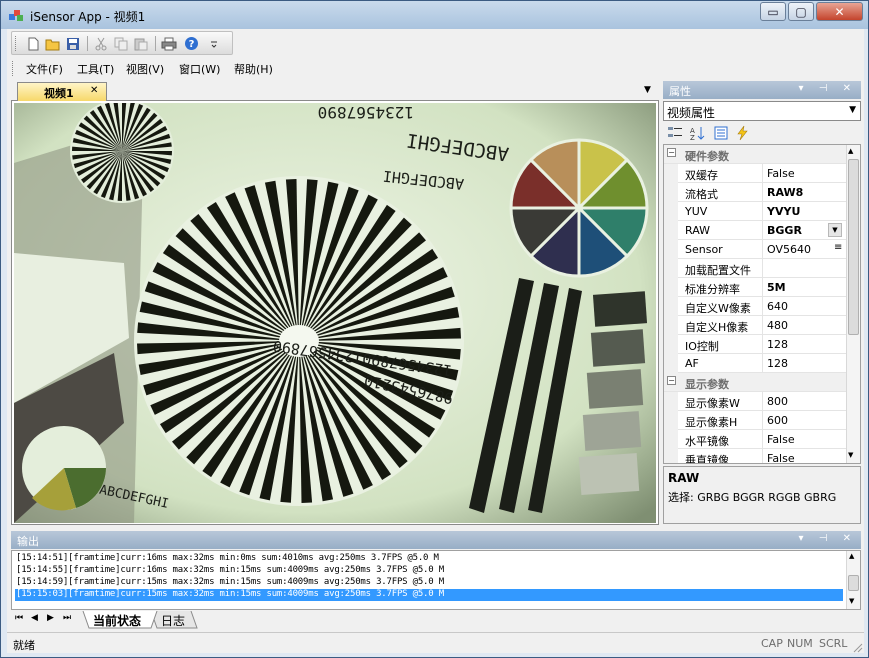 The height and width of the screenshot is (658, 869). What do you see at coordinates (44, 69) in the screenshot?
I see `menu-file: 文件(F)` at bounding box center [44, 69].